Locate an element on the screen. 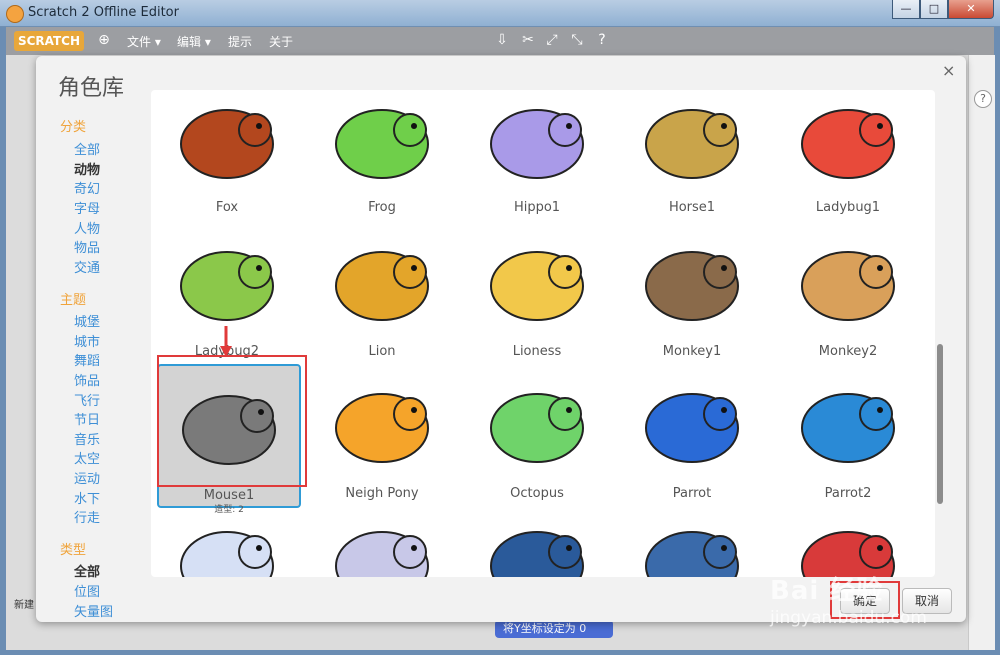 The image size is (1000, 655). sprite-tile-neigh-pony: Neigh Pony is located at coordinates (382, 434).